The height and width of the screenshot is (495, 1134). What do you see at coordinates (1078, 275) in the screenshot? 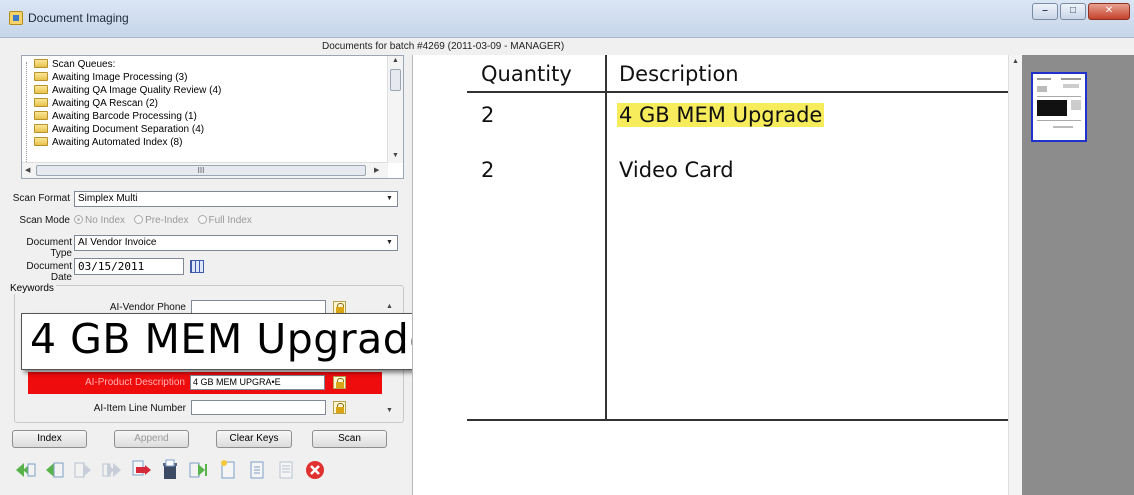
I see `thumbnail-panel` at bounding box center [1078, 275].